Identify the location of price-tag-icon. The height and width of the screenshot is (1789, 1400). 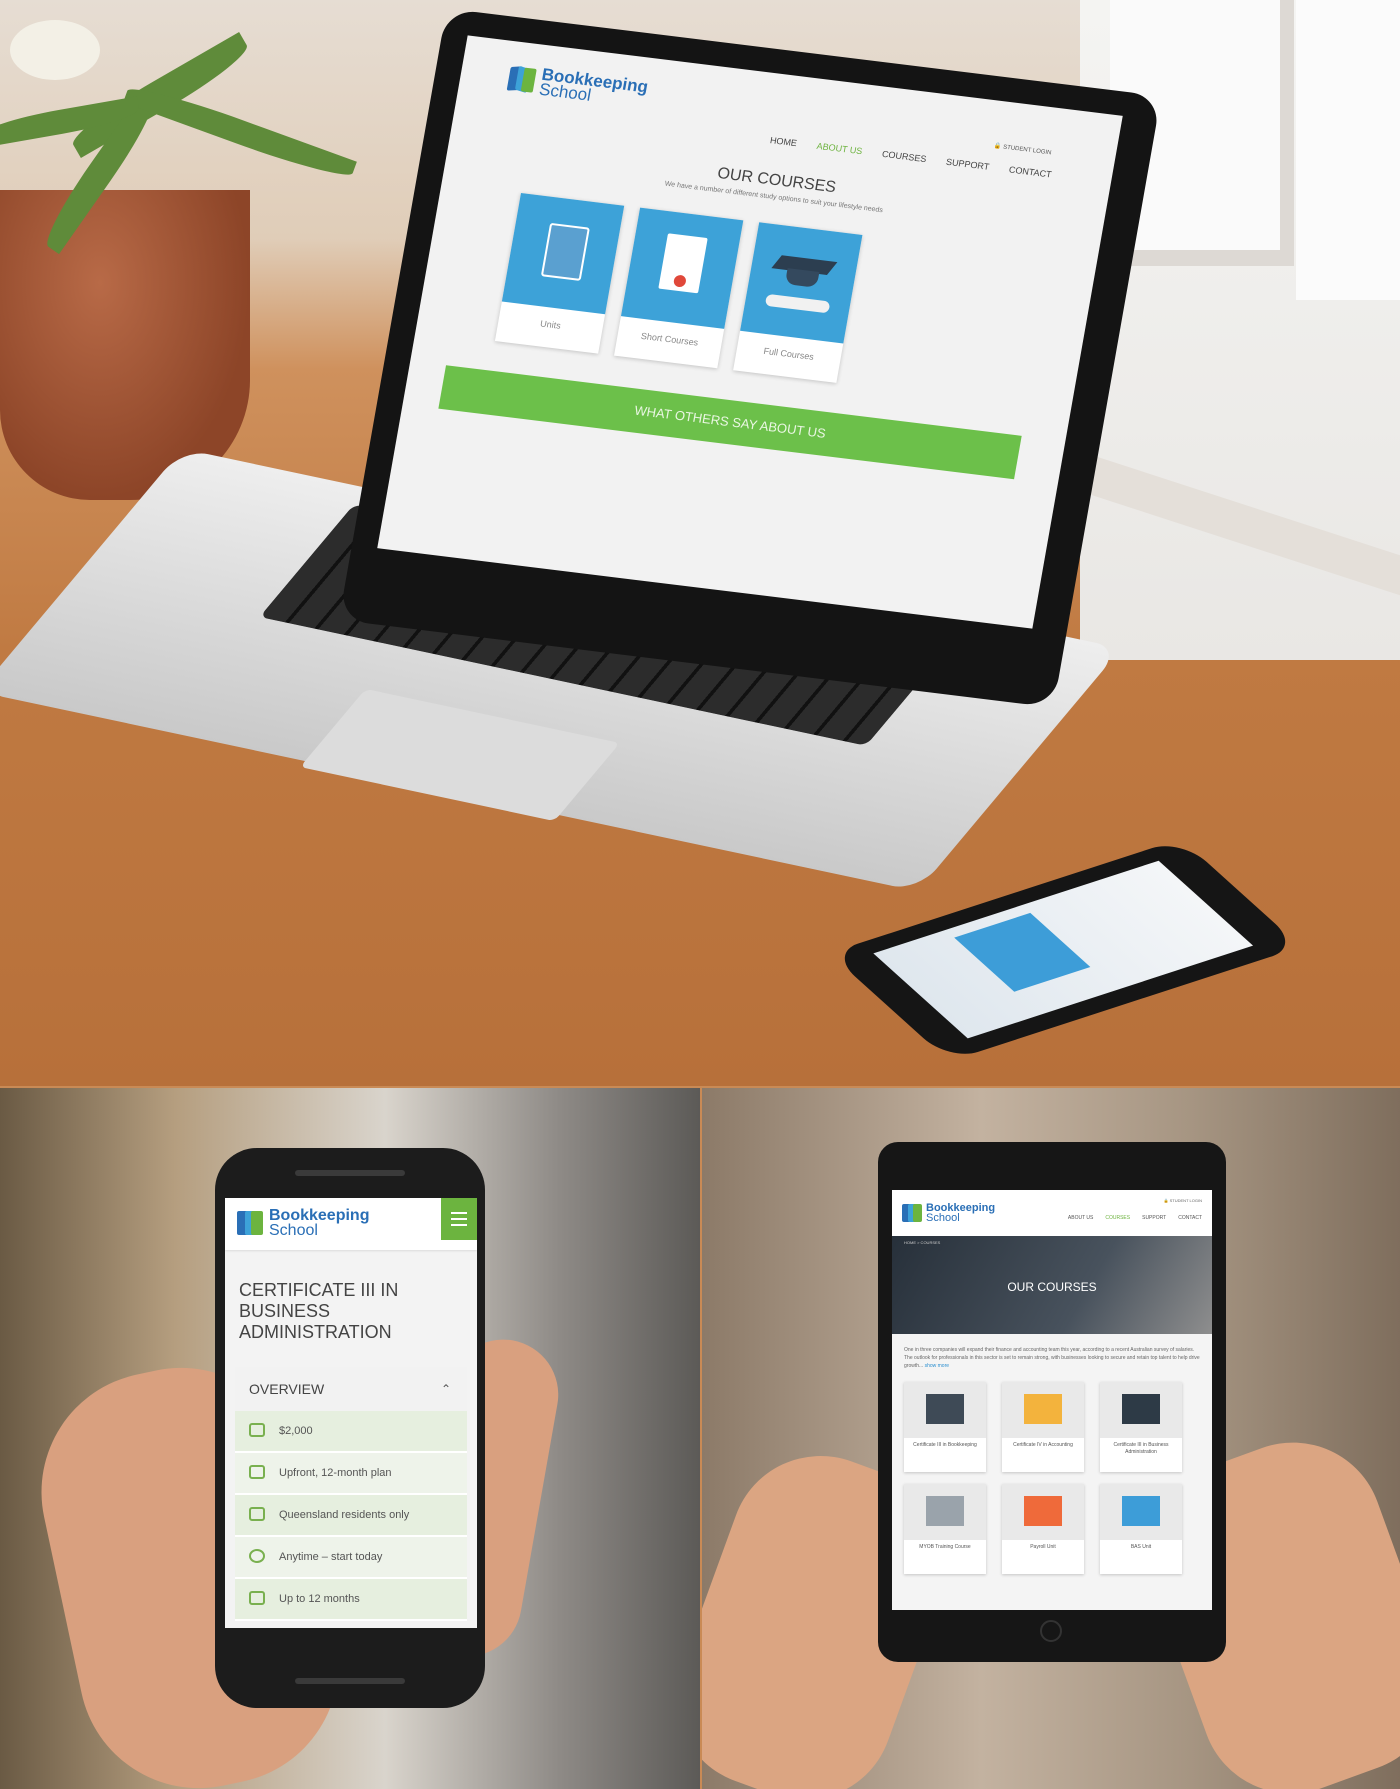
(257, 1430).